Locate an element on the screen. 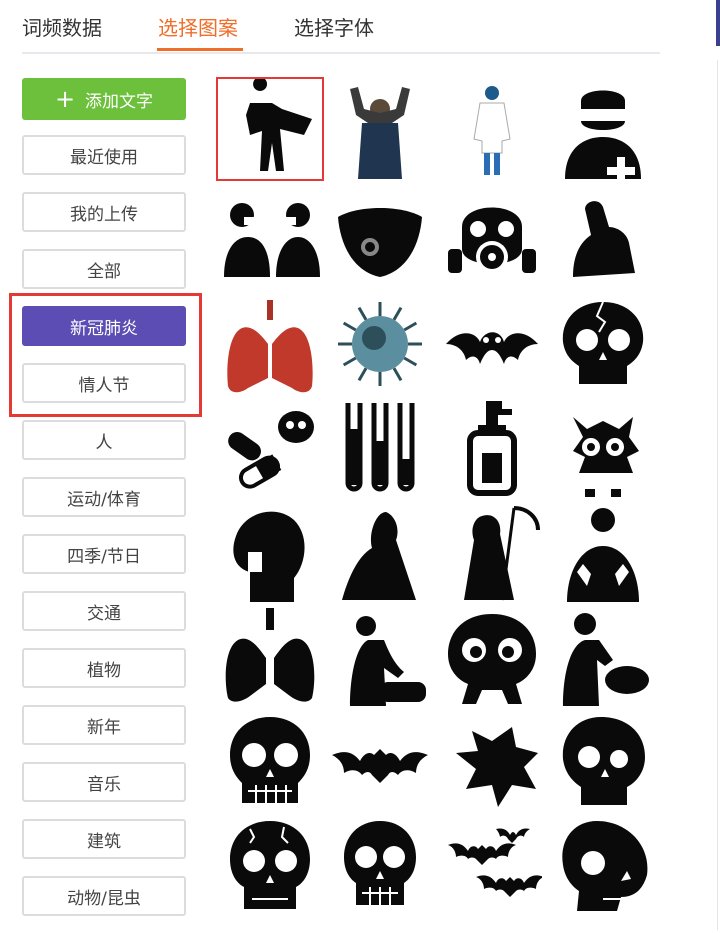  cracked-skull-2-icon is located at coordinates (270, 865).